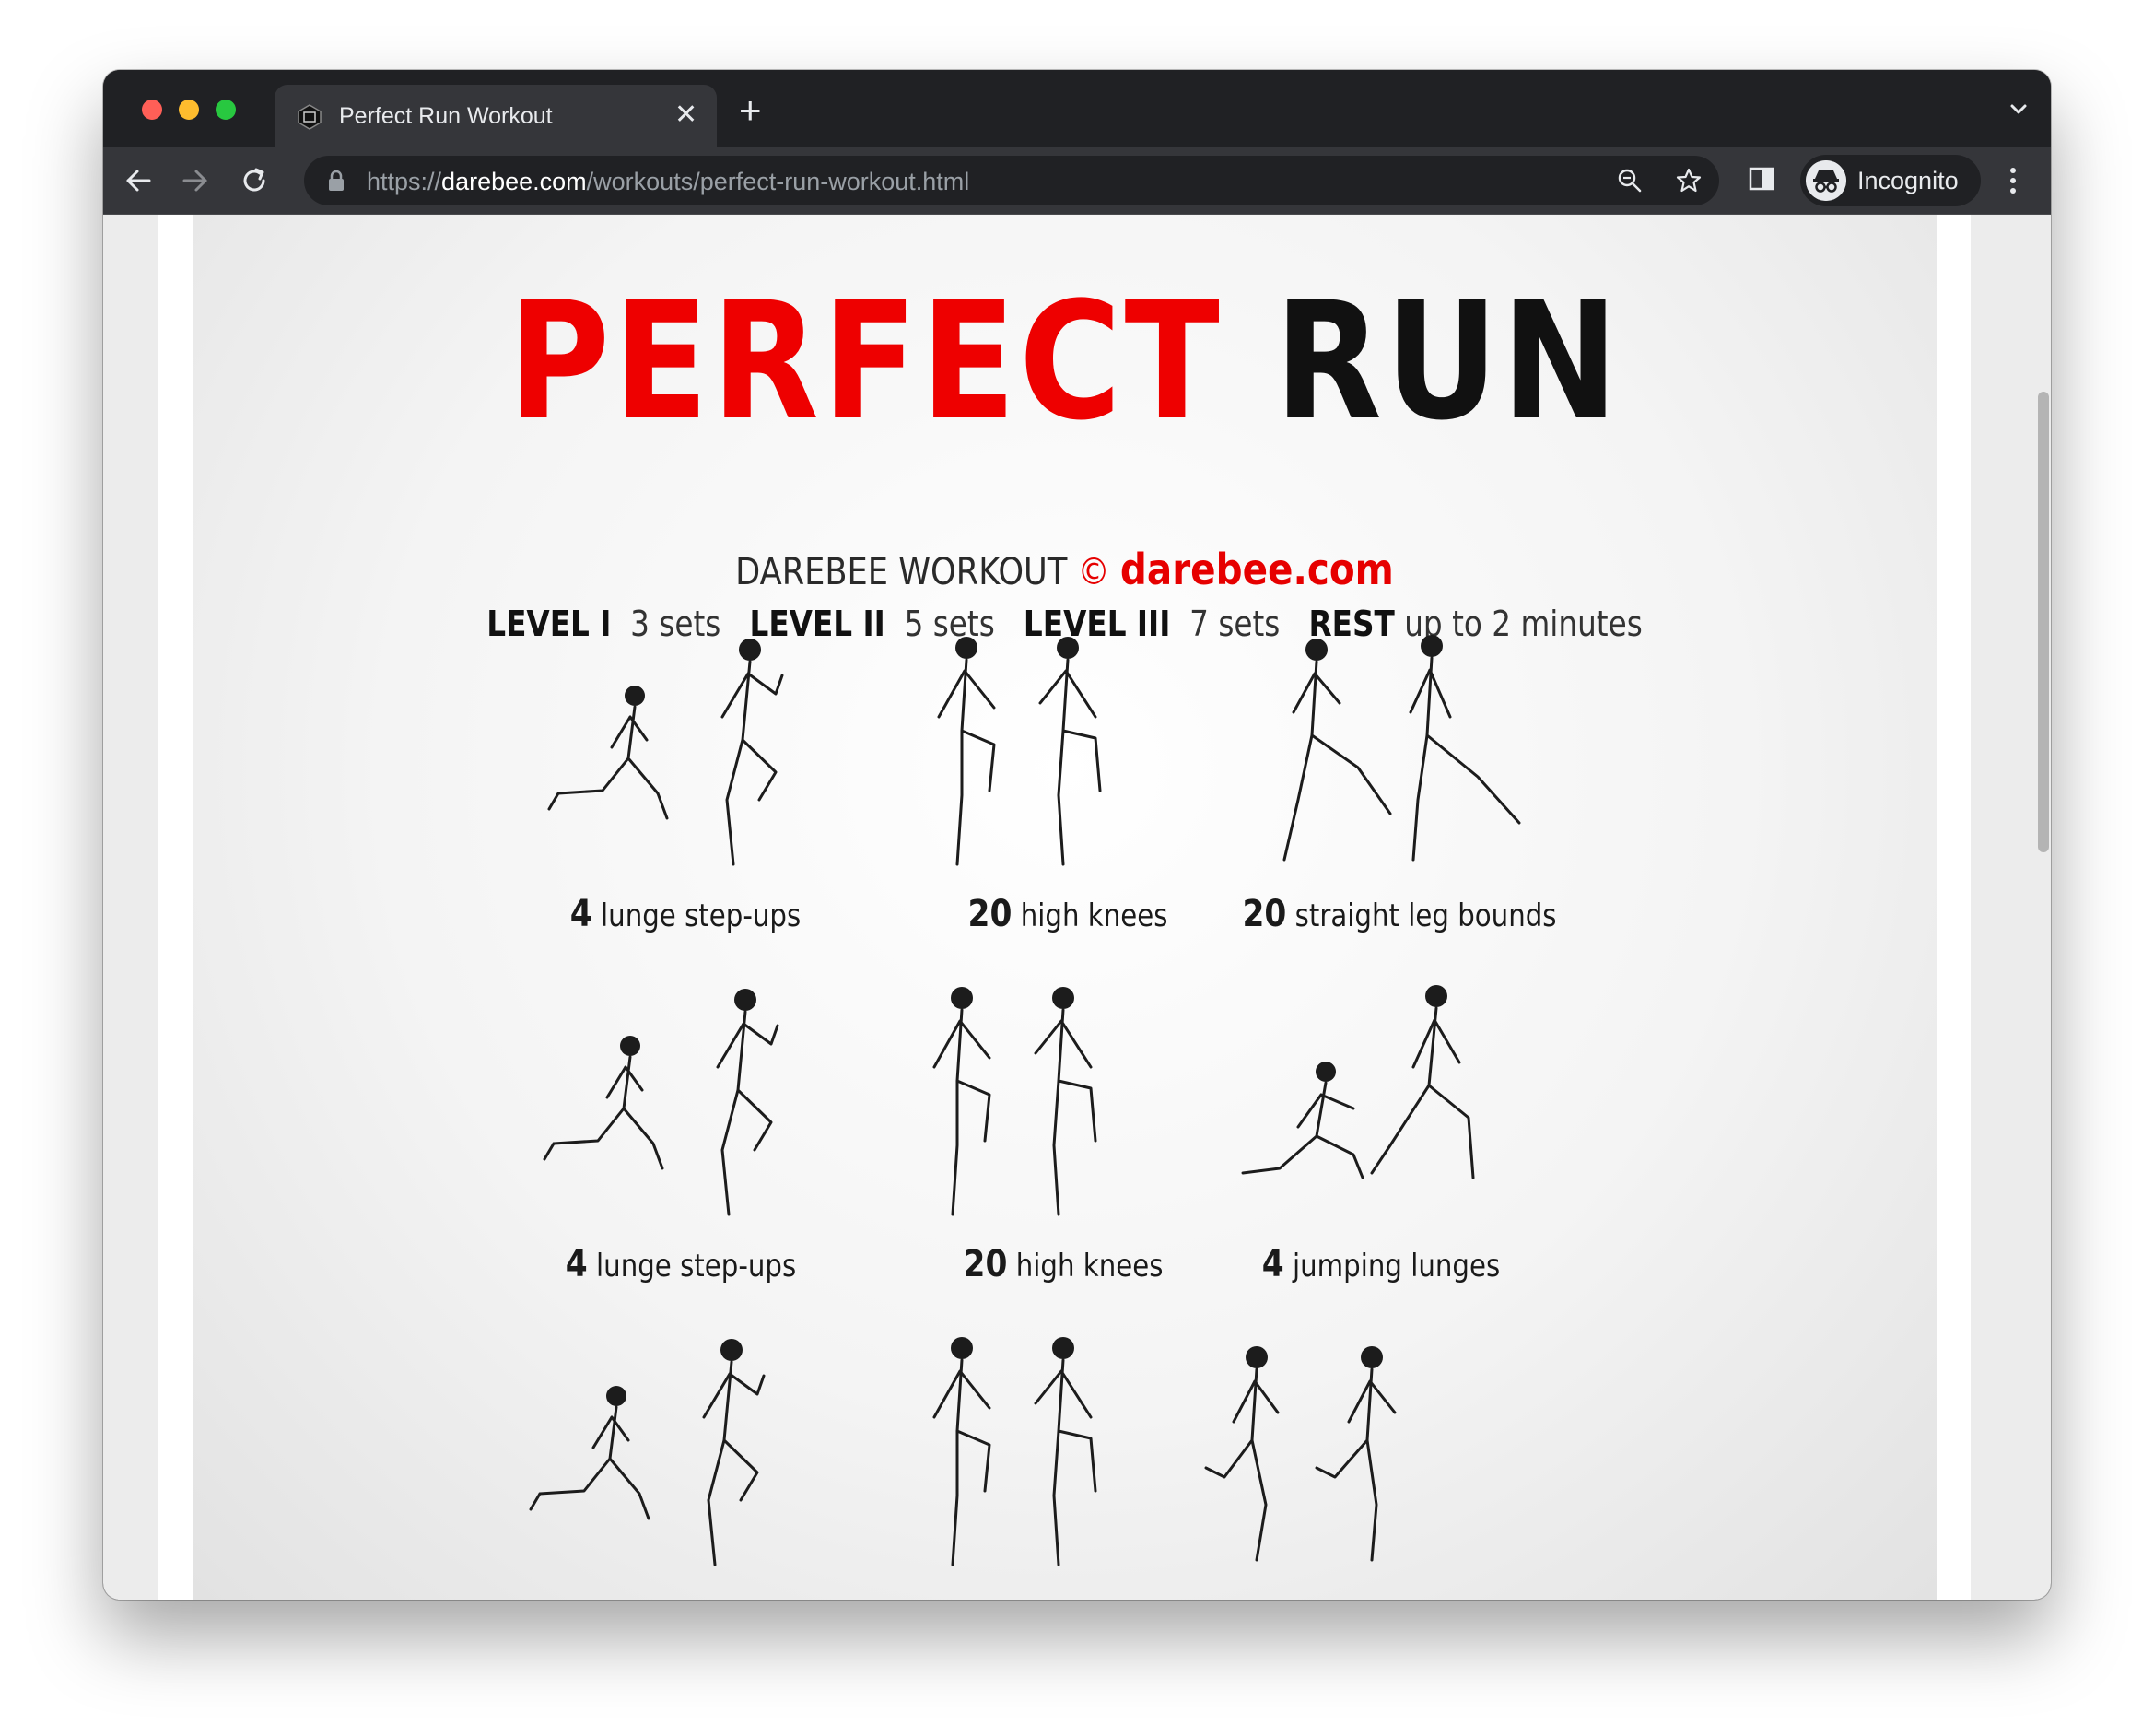 The height and width of the screenshot is (1736, 2154). I want to click on profile-label: Incognito, so click(1908, 180).